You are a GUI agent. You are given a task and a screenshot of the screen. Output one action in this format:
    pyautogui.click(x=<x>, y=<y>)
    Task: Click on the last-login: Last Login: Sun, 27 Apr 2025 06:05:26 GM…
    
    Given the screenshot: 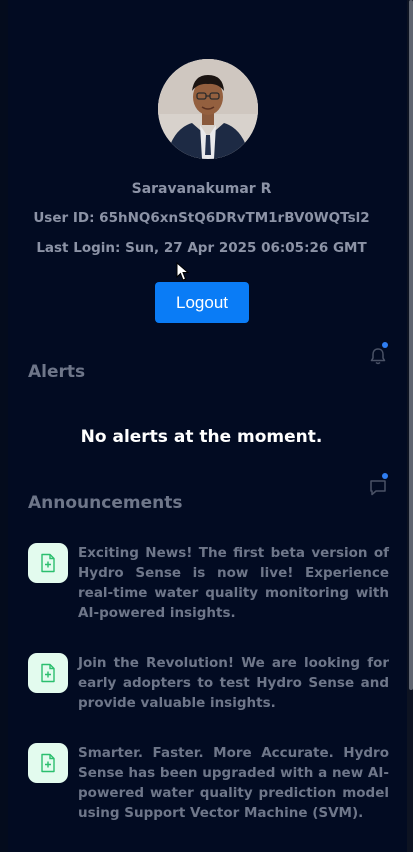 What is the action you would take?
    pyautogui.click(x=201, y=248)
    